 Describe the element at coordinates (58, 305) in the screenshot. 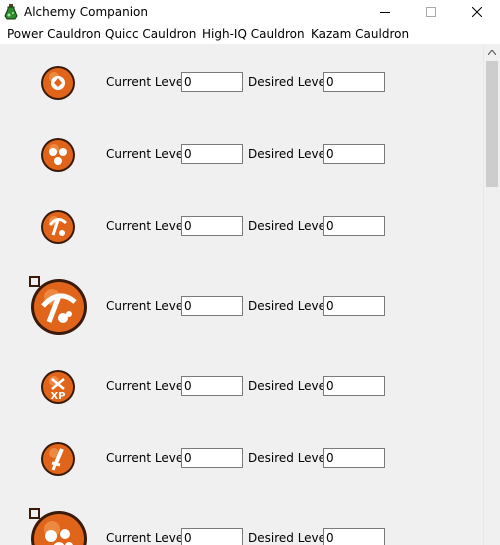

I see `bubble-wyoming-blood-icon` at that location.